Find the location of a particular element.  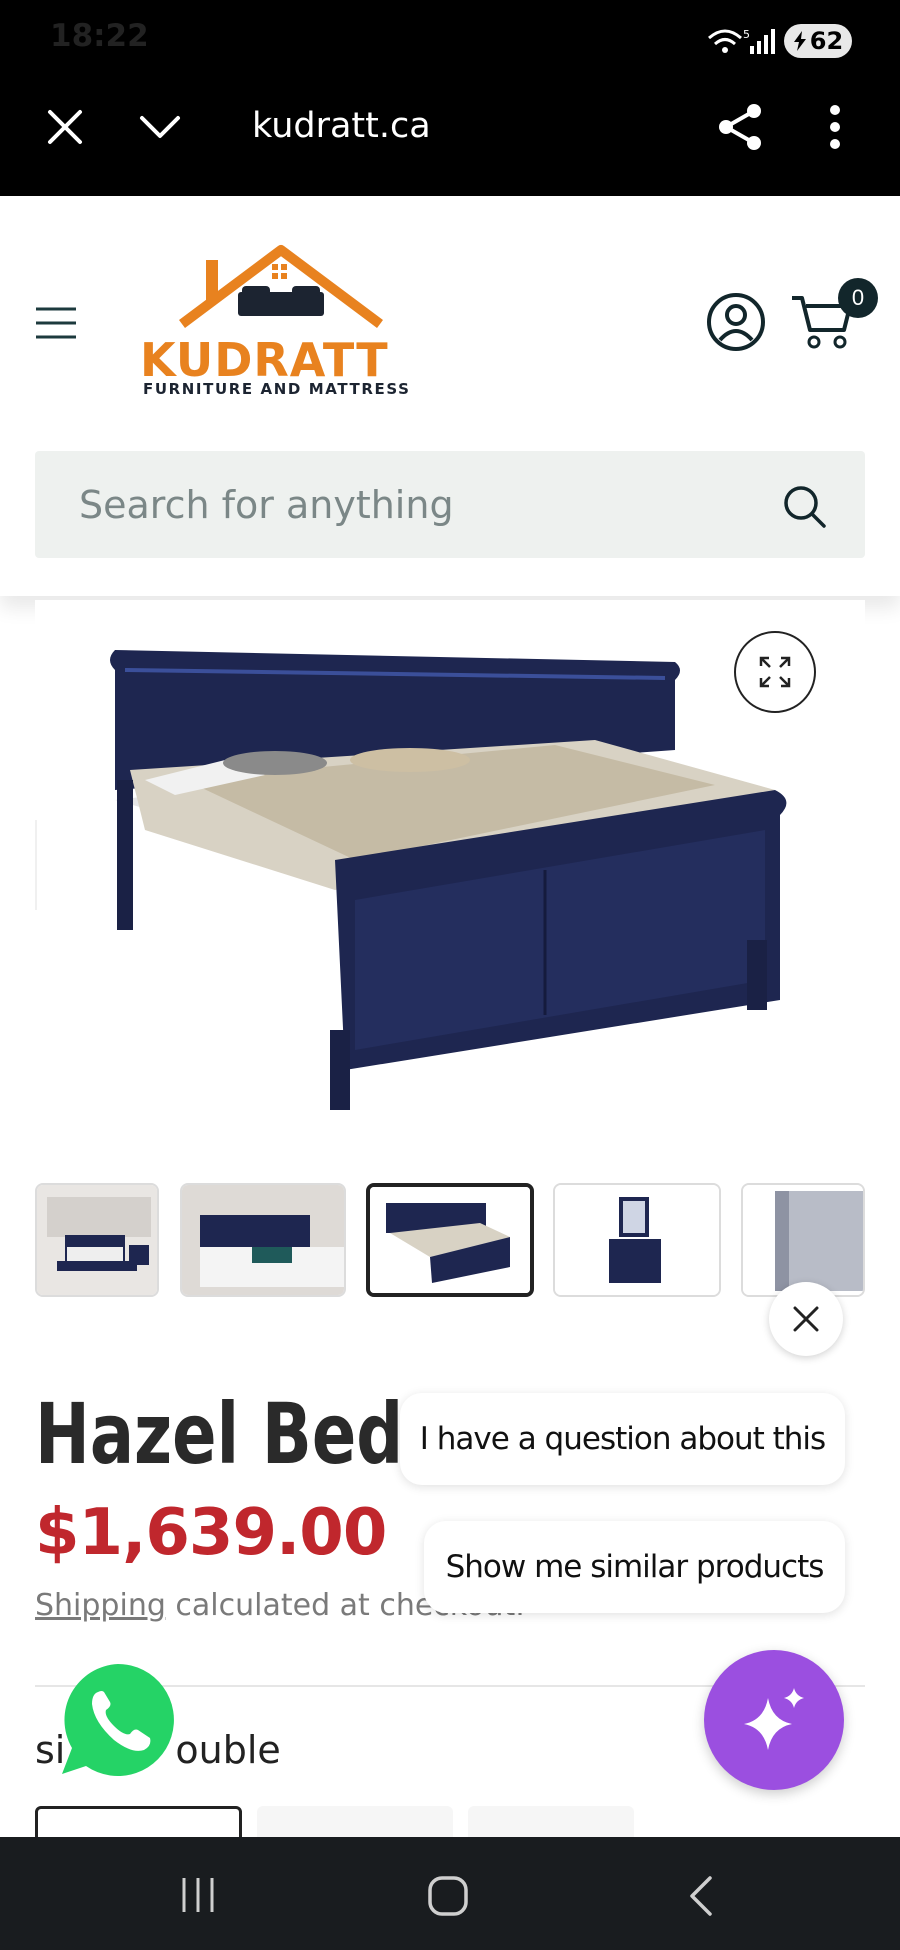

chat-suggestion-similar: Show me similar products is located at coordinates (634, 1567).